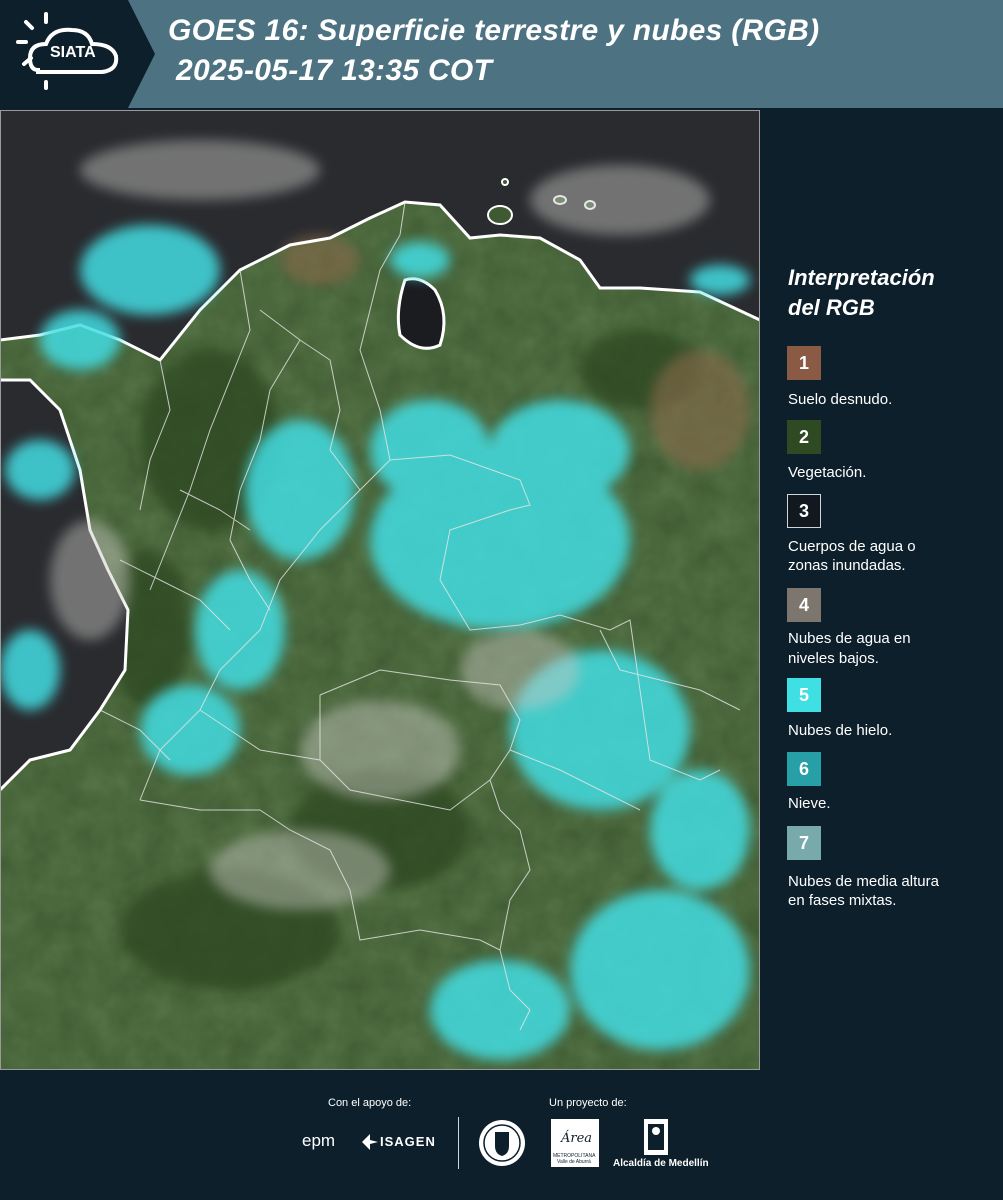 Image resolution: width=1003 pixels, height=1200 pixels. I want to click on epm-logo: epm, so click(319, 1140).